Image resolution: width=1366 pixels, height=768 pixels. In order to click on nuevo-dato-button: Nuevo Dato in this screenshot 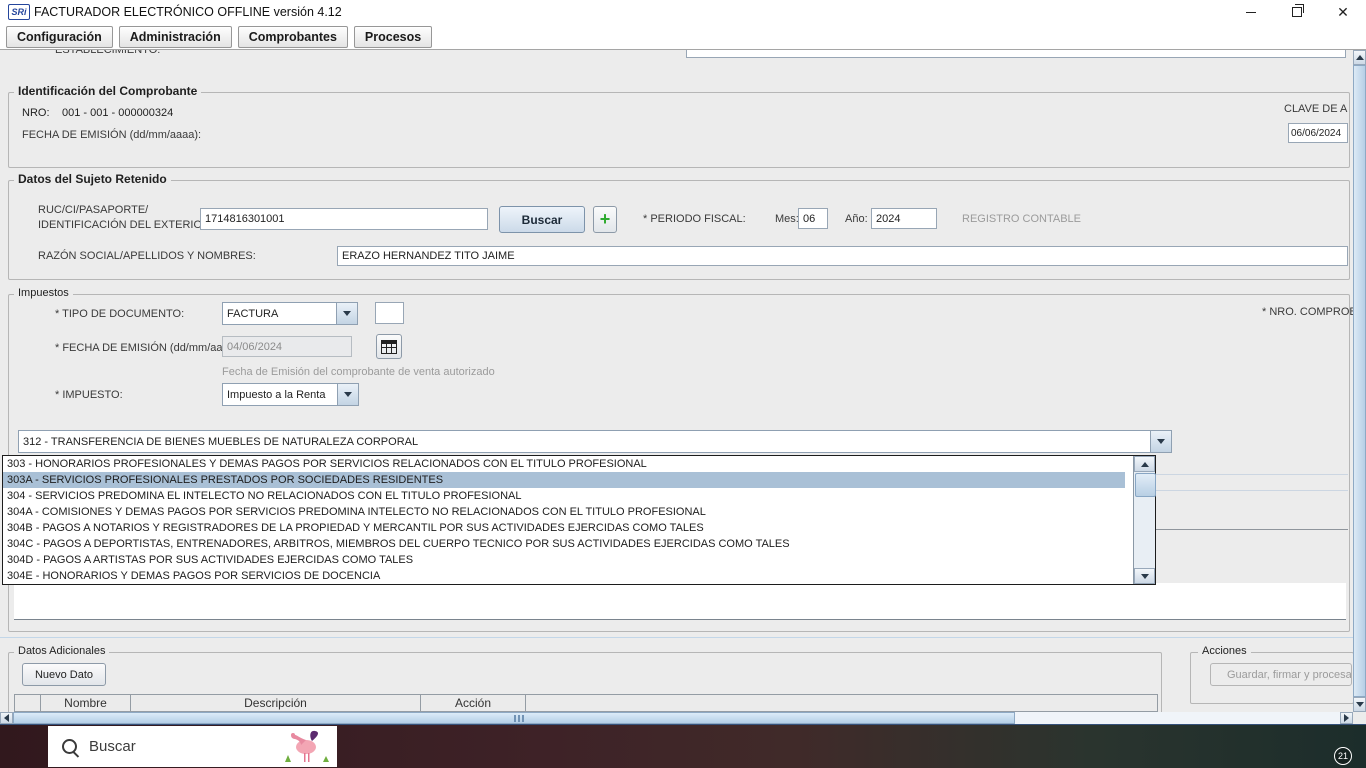, I will do `click(64, 674)`.